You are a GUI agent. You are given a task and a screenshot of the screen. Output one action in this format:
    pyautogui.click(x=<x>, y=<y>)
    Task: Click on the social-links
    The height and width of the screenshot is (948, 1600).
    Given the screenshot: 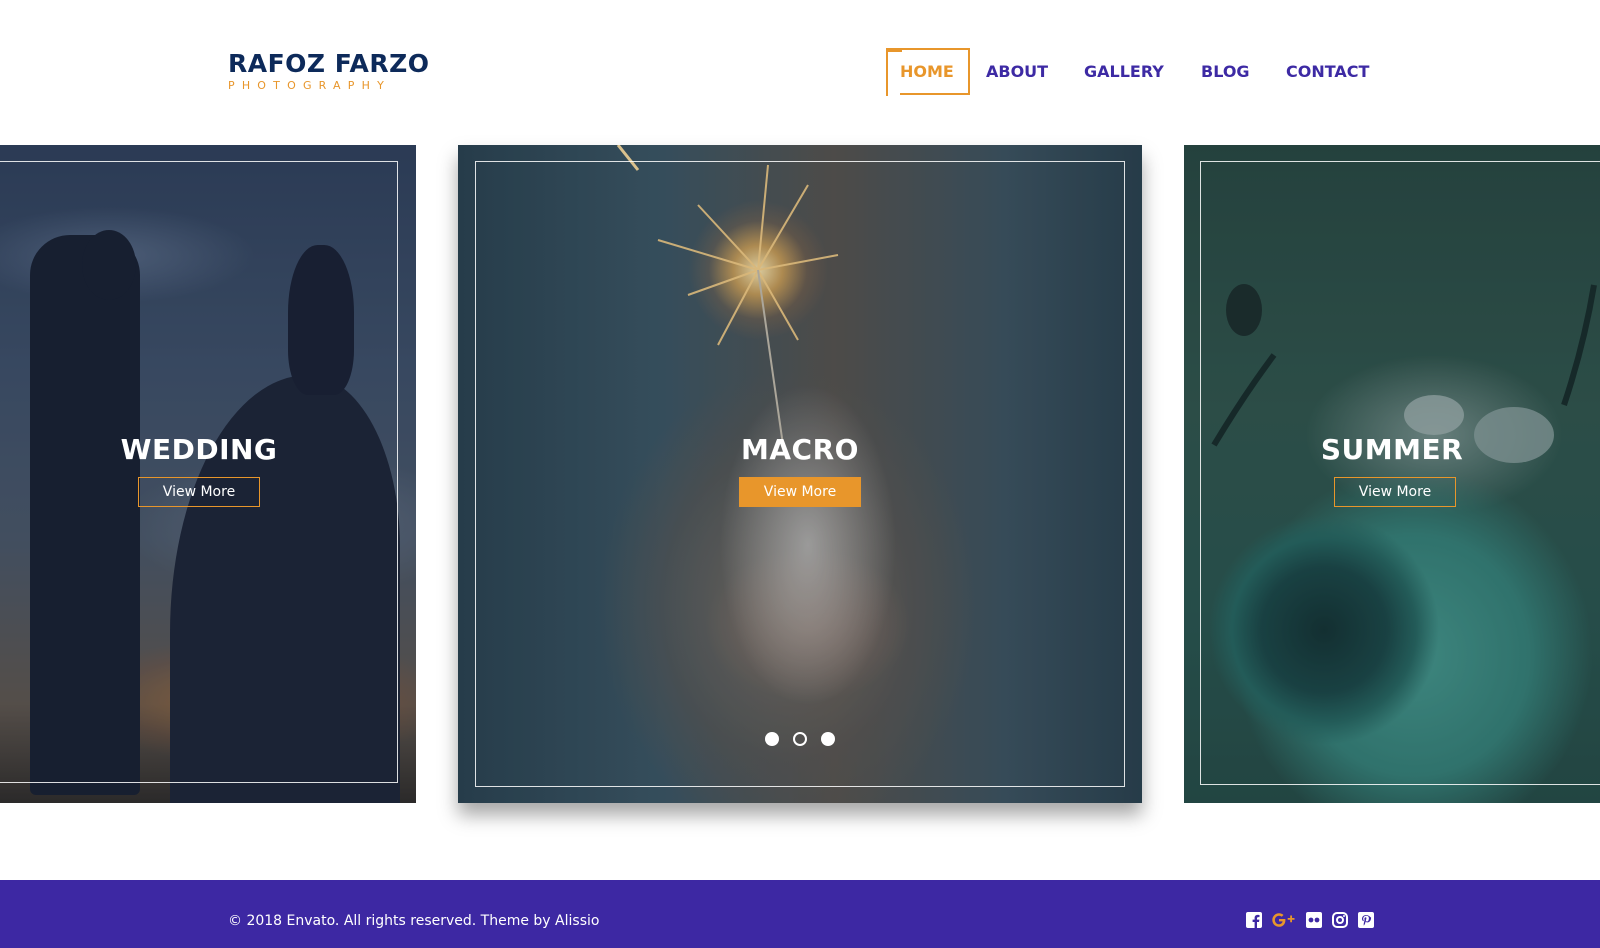 What is the action you would take?
    pyautogui.click(x=1310, y=920)
    